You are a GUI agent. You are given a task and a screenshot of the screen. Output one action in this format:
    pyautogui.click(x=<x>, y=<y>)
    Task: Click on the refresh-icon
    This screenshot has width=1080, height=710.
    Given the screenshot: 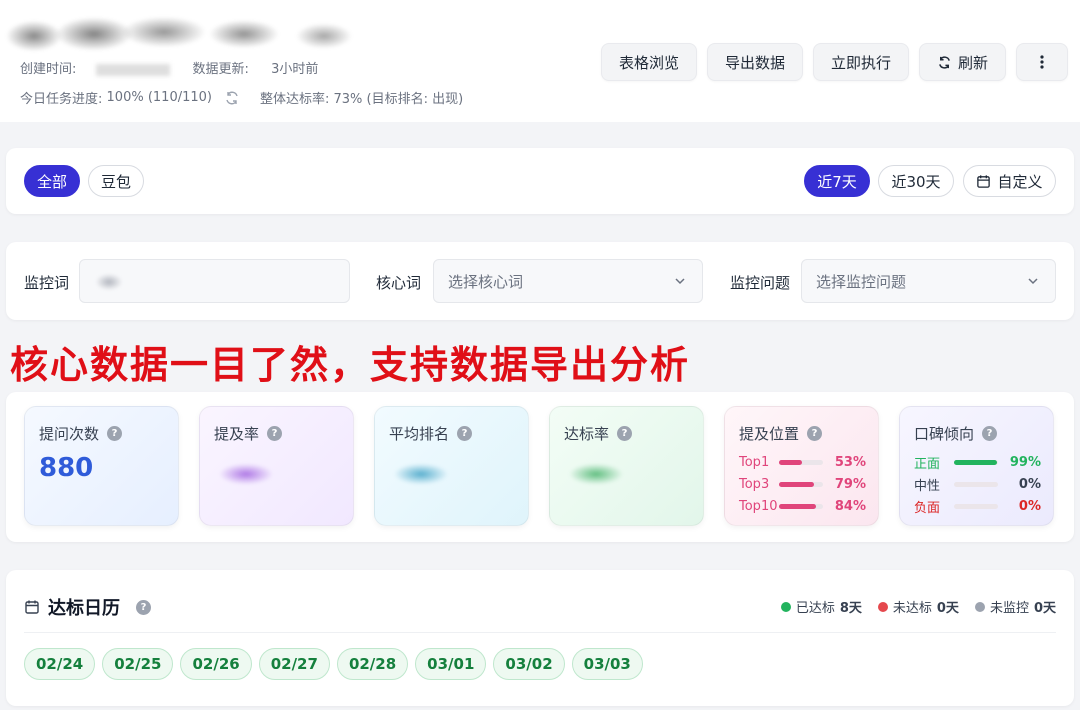 What is the action you would take?
    pyautogui.click(x=944, y=62)
    